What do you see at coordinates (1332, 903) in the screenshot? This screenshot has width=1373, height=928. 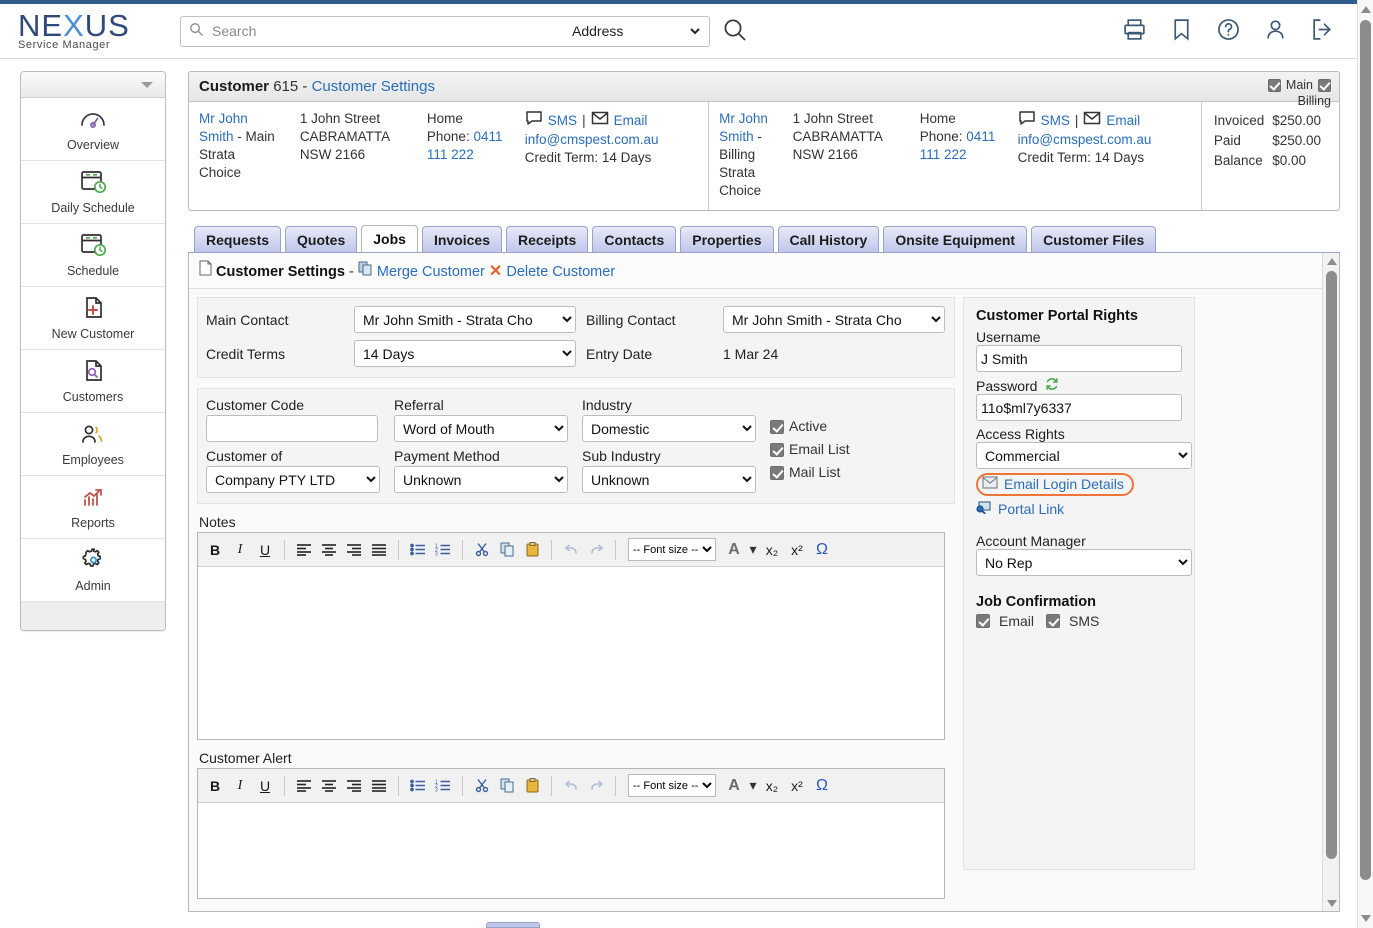 I see `scroll-down-arrow-icon` at bounding box center [1332, 903].